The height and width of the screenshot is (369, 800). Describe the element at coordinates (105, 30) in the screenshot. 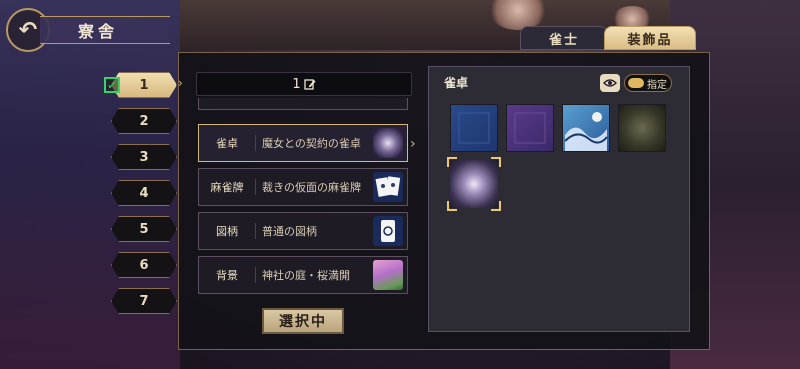

I see `page-title: 寮舎` at that location.